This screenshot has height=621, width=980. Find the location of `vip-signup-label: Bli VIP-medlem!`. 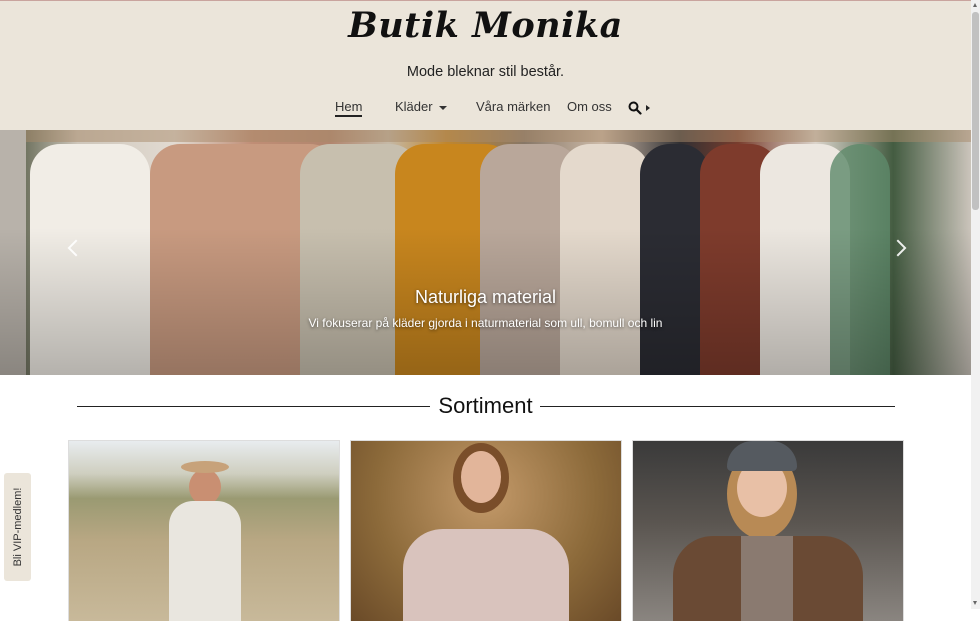

vip-signup-label: Bli VIP-medlem! is located at coordinates (17, 527).